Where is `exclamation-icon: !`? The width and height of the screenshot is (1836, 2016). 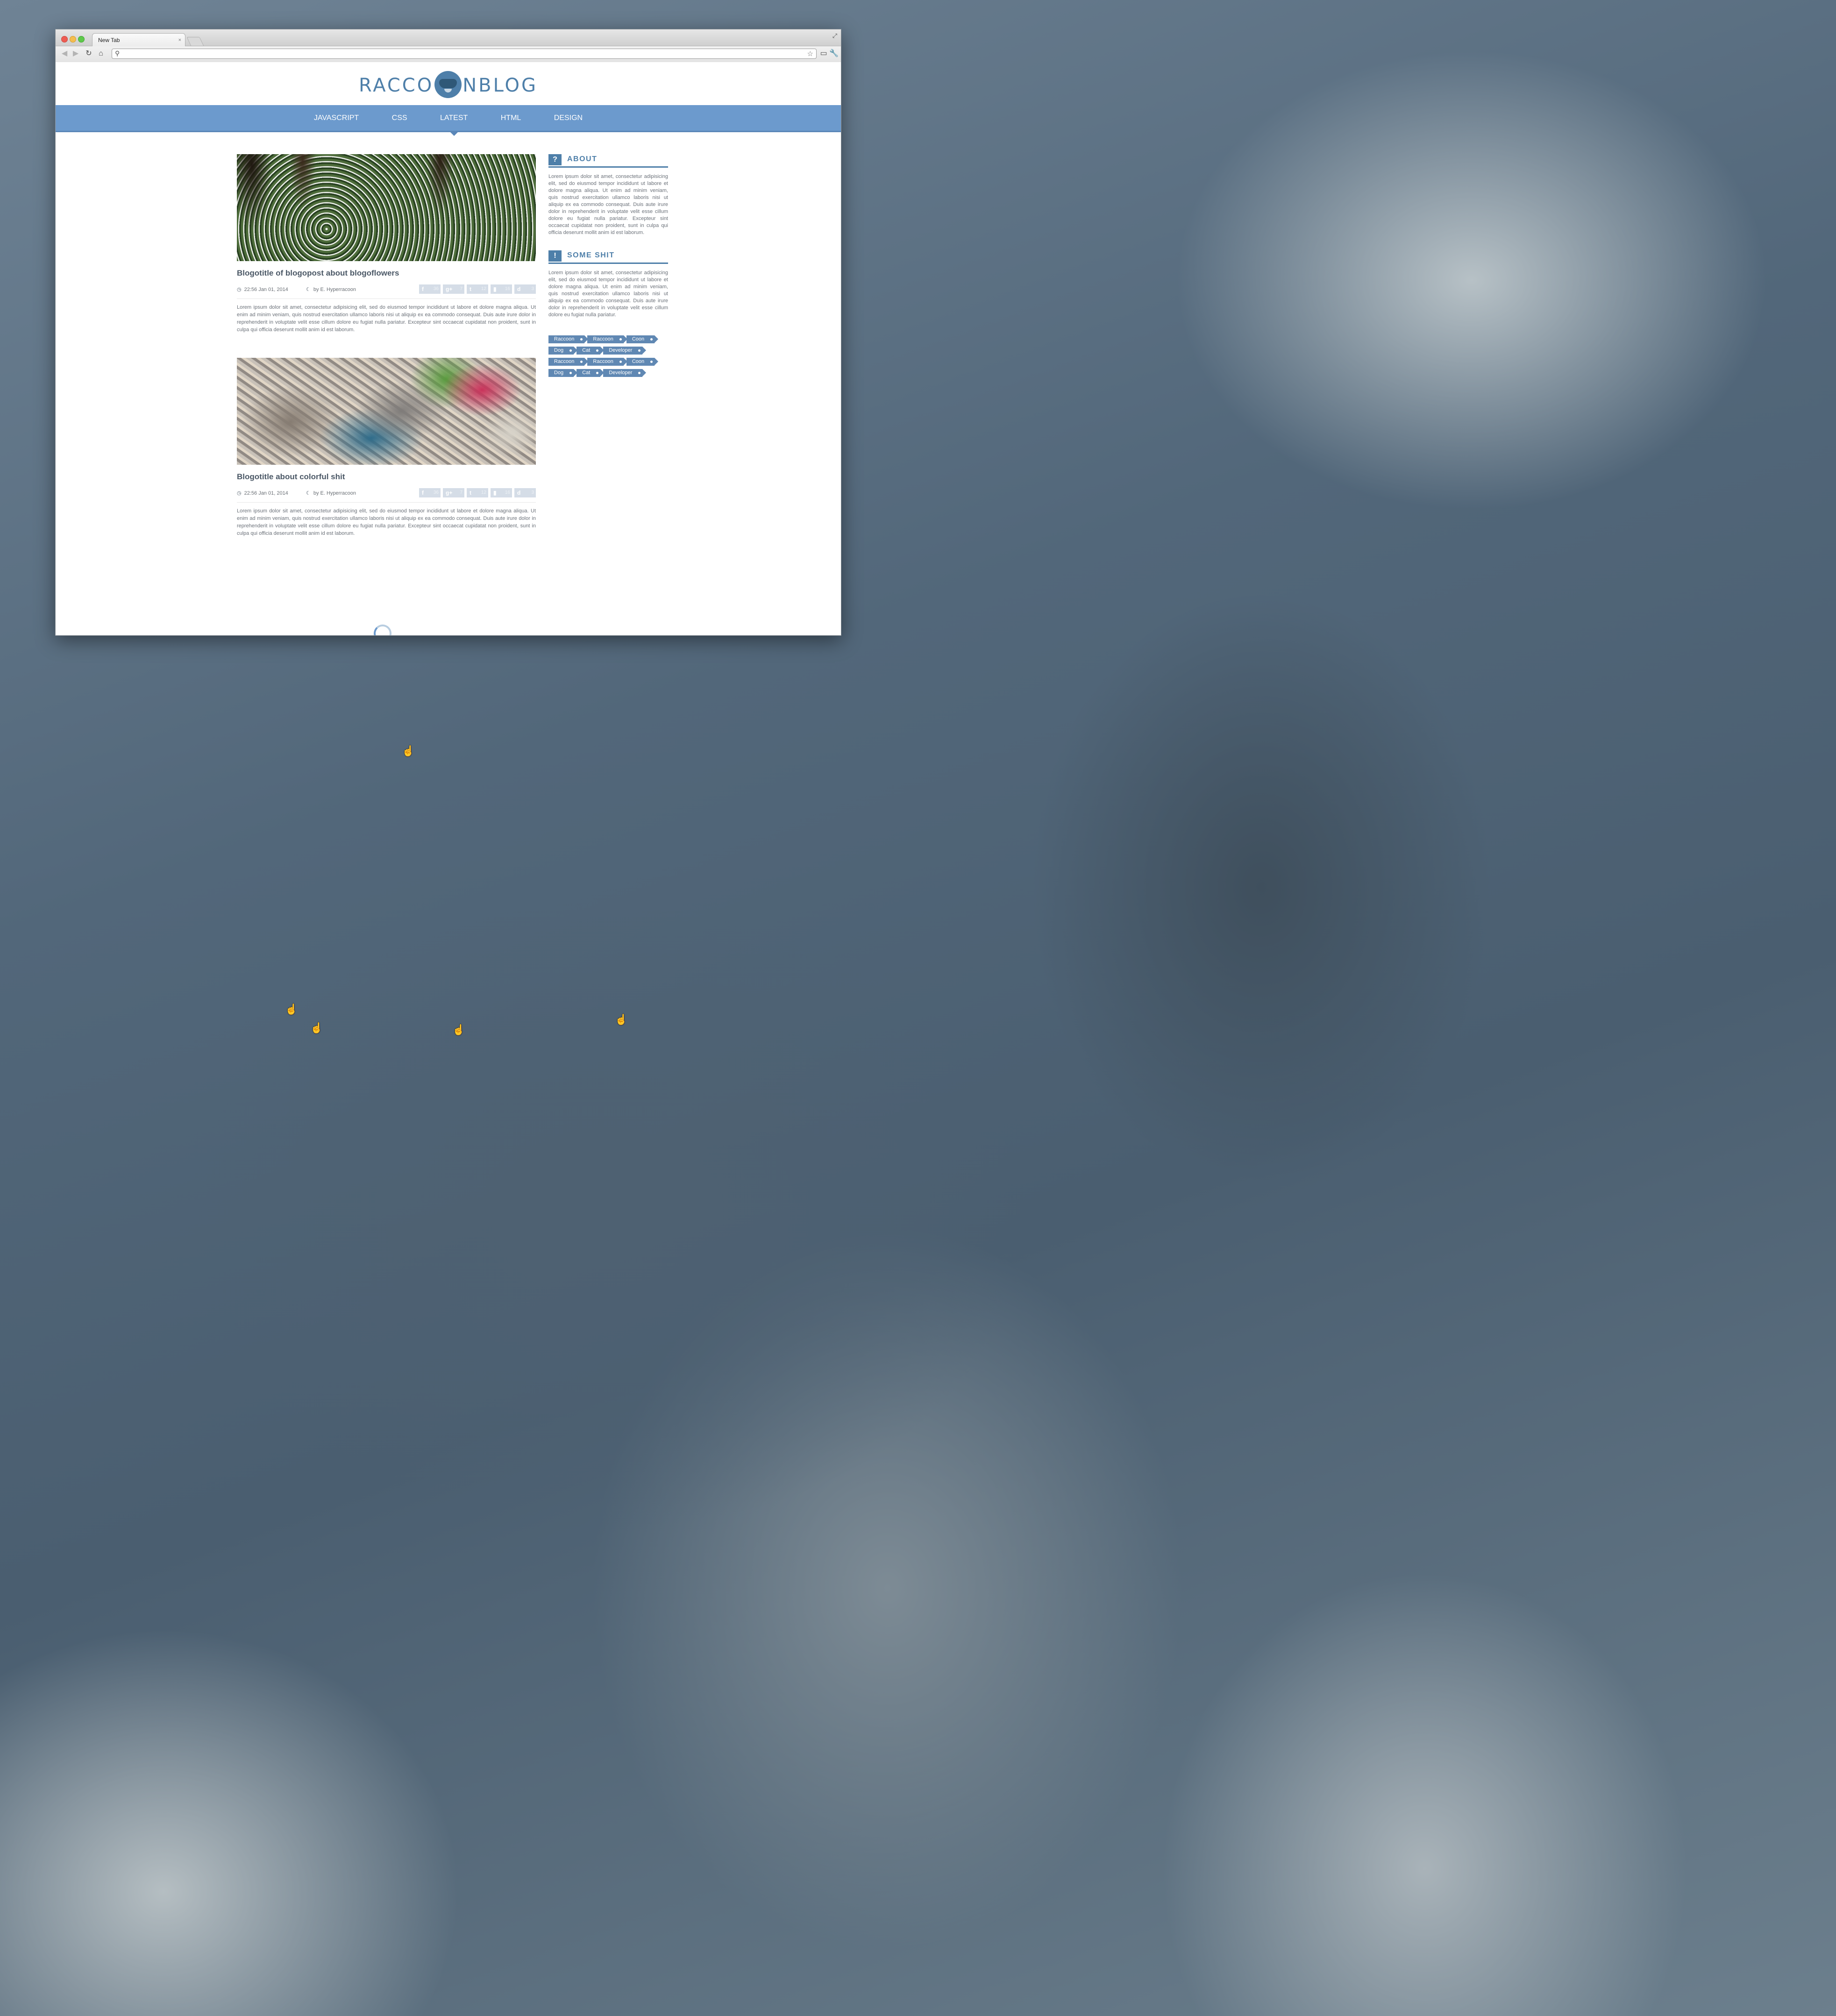 exclamation-icon: ! is located at coordinates (555, 256).